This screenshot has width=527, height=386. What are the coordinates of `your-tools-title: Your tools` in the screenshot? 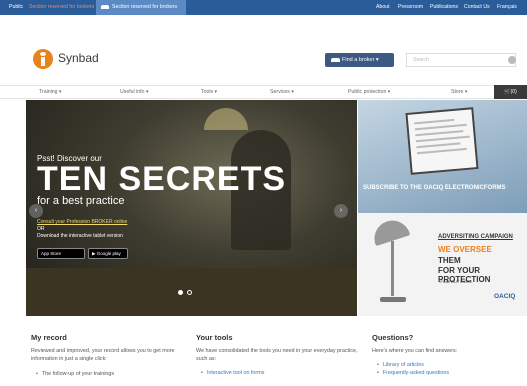 It's located at (214, 337).